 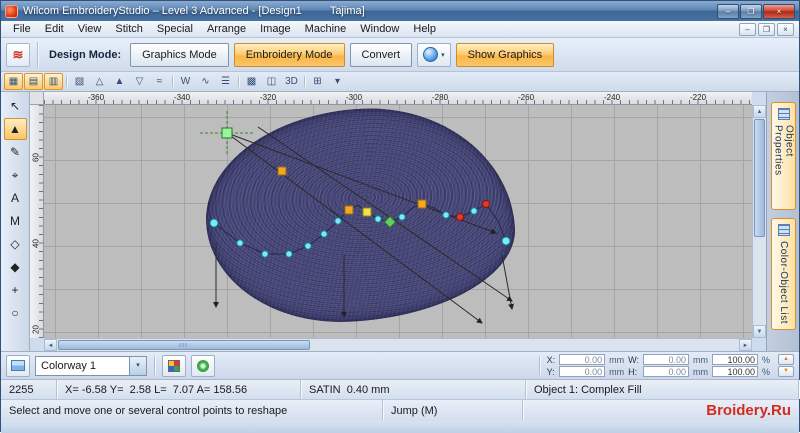 What do you see at coordinates (582, 359) in the screenshot?
I see `x-input` at bounding box center [582, 359].